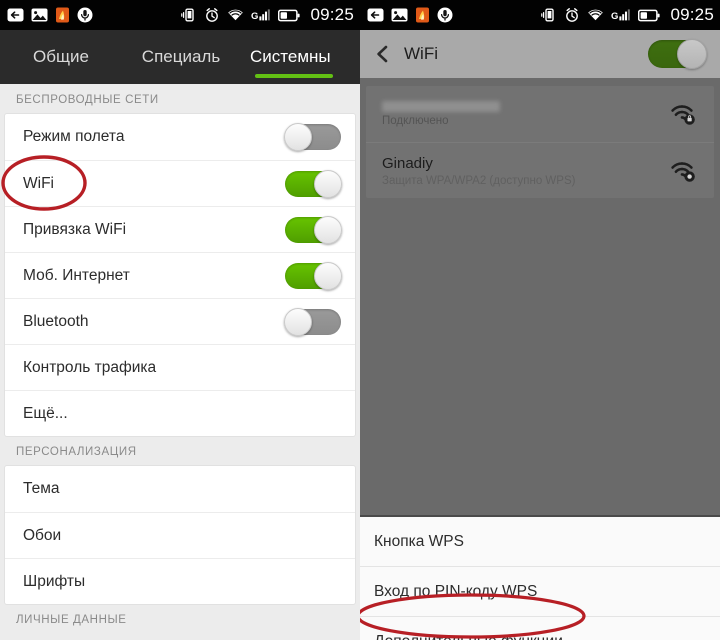 This screenshot has width=720, height=640. What do you see at coordinates (54, 581) in the screenshot?
I see `list-item-label: Шрифты` at bounding box center [54, 581].